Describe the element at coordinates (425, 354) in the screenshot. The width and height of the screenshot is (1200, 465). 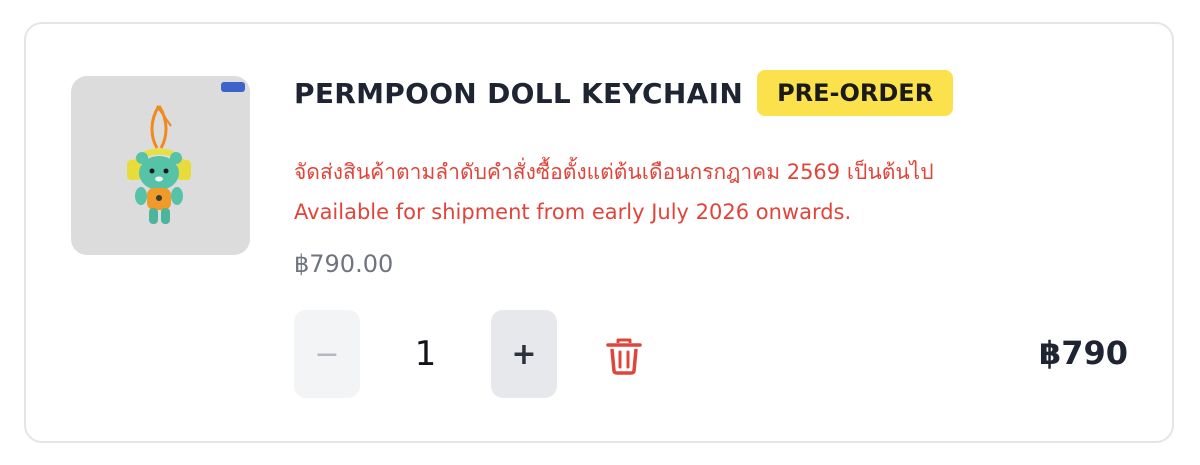
I see `quantity-value: 1` at that location.